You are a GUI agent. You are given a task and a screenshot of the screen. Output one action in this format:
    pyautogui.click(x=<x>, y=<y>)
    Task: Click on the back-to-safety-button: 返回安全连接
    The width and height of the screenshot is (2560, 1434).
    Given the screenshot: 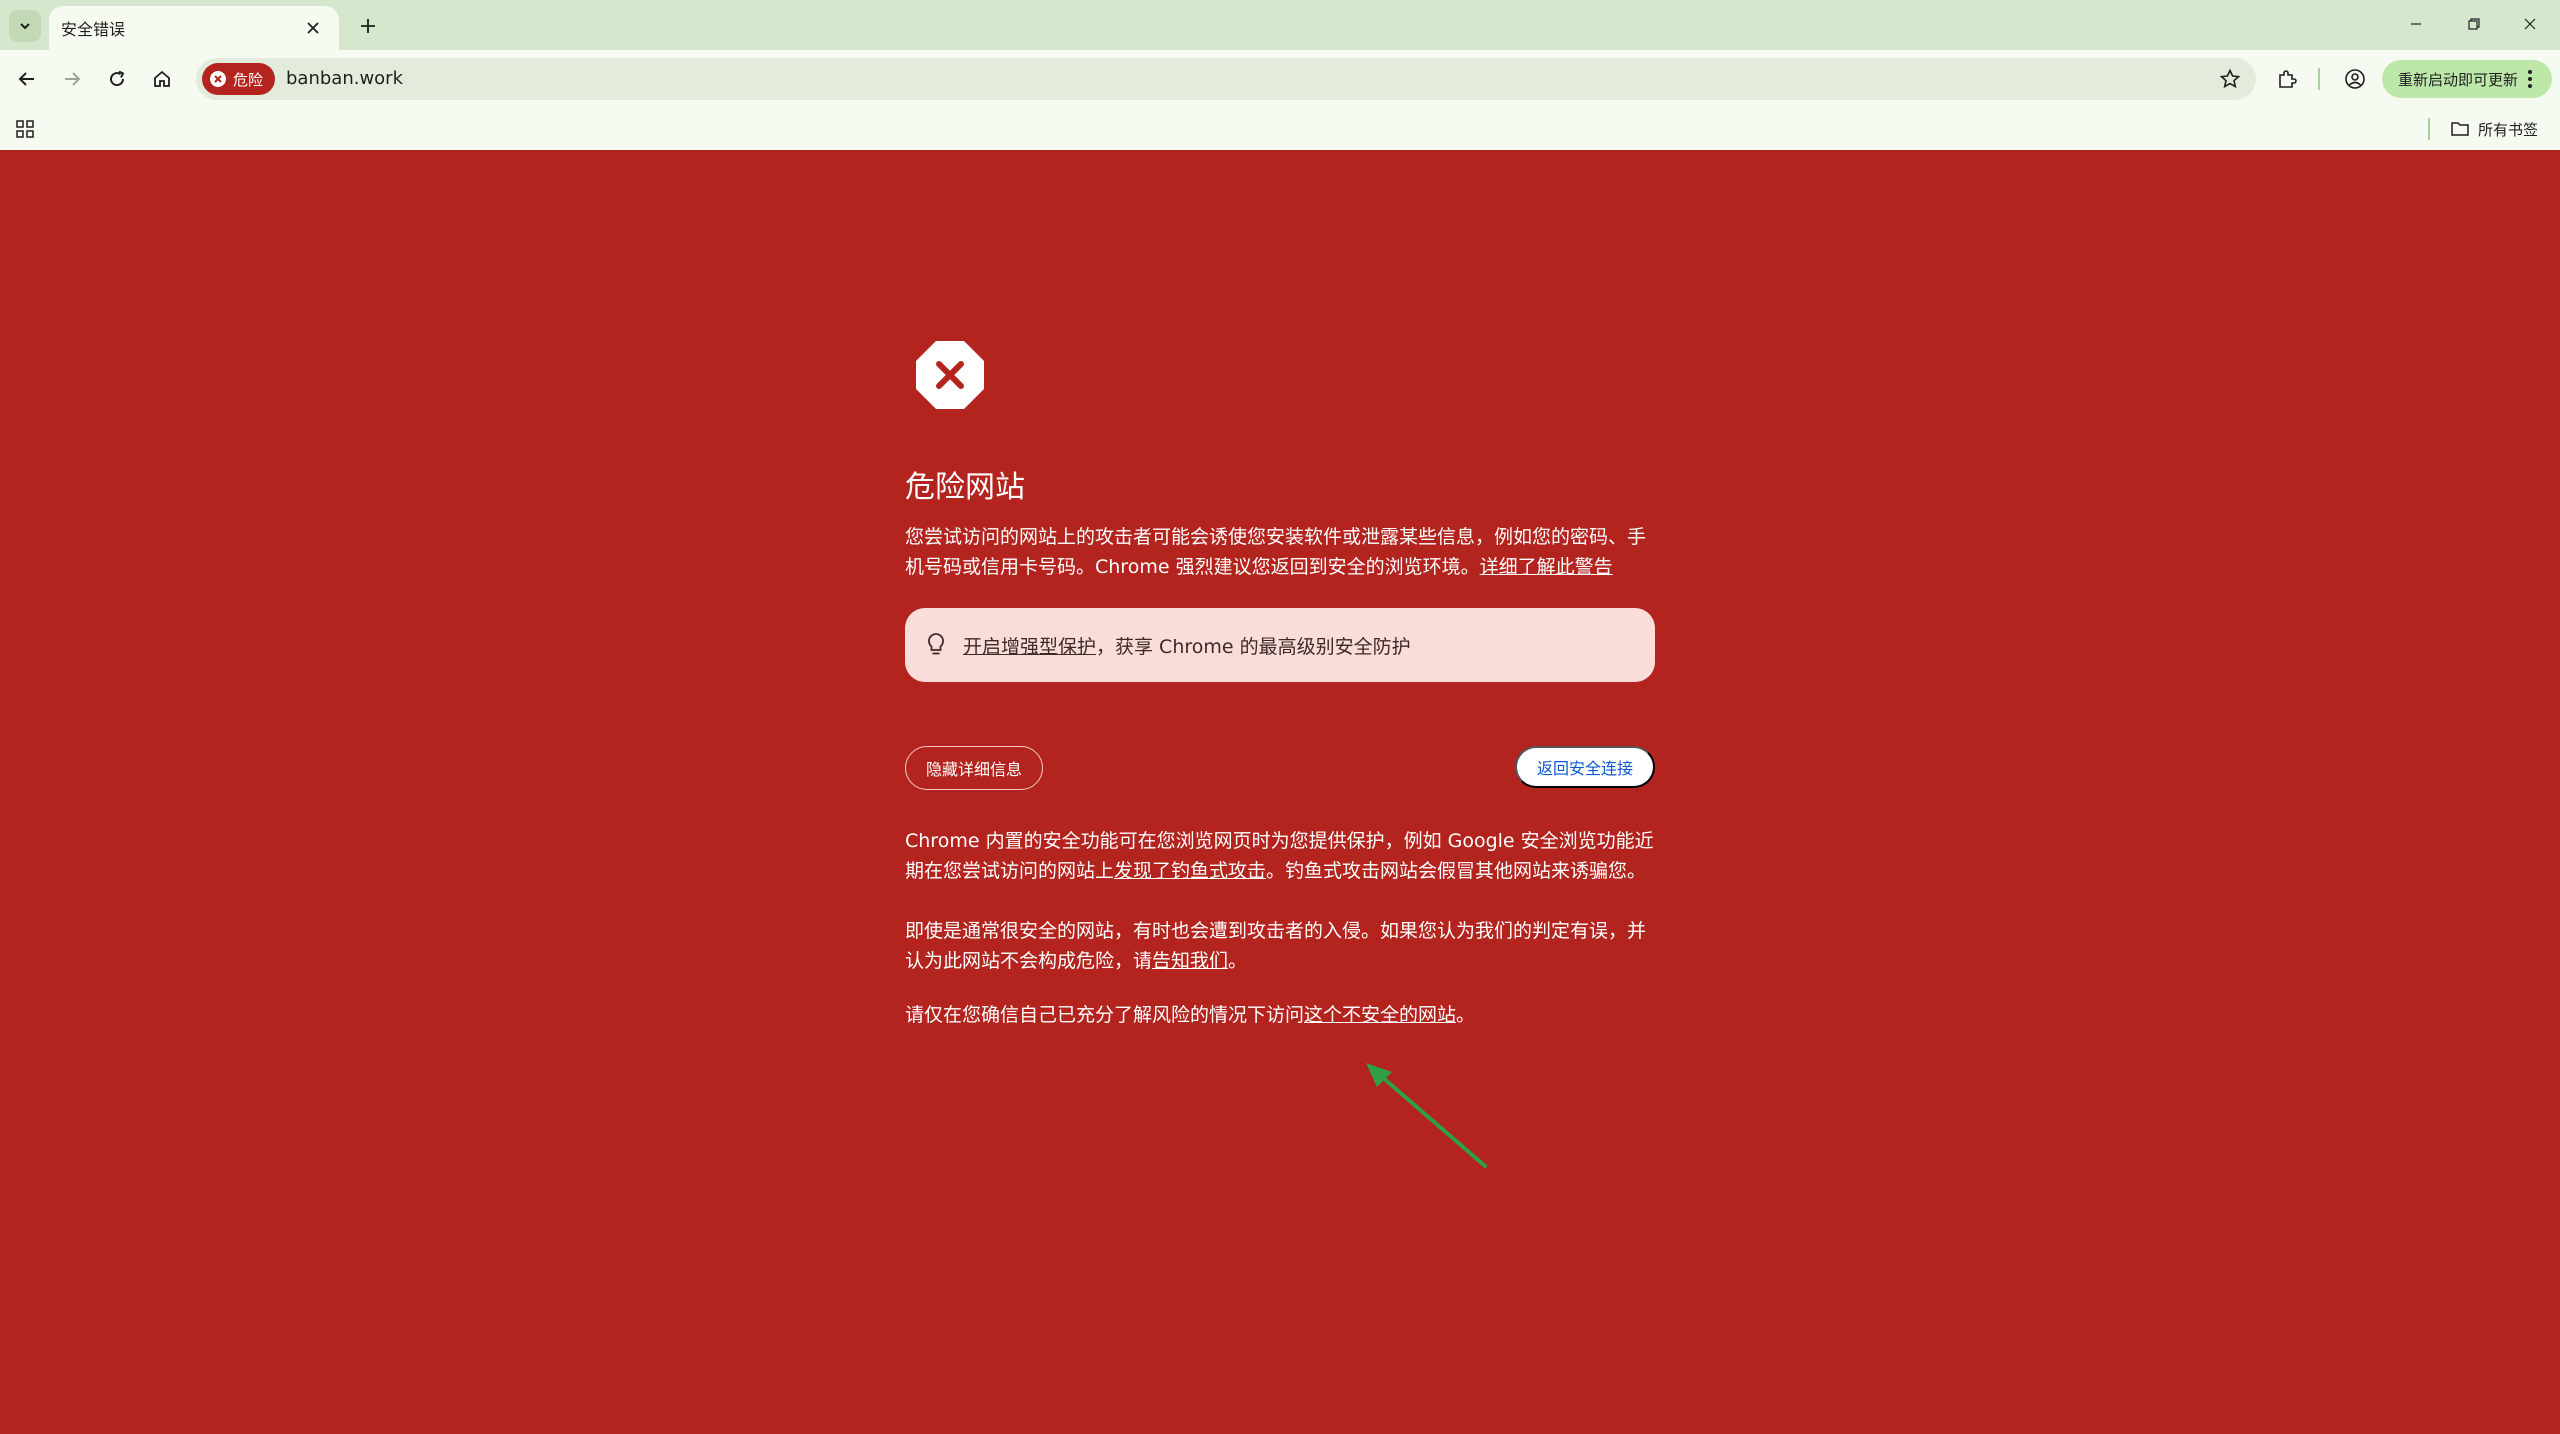 What is the action you would take?
    pyautogui.click(x=1584, y=767)
    